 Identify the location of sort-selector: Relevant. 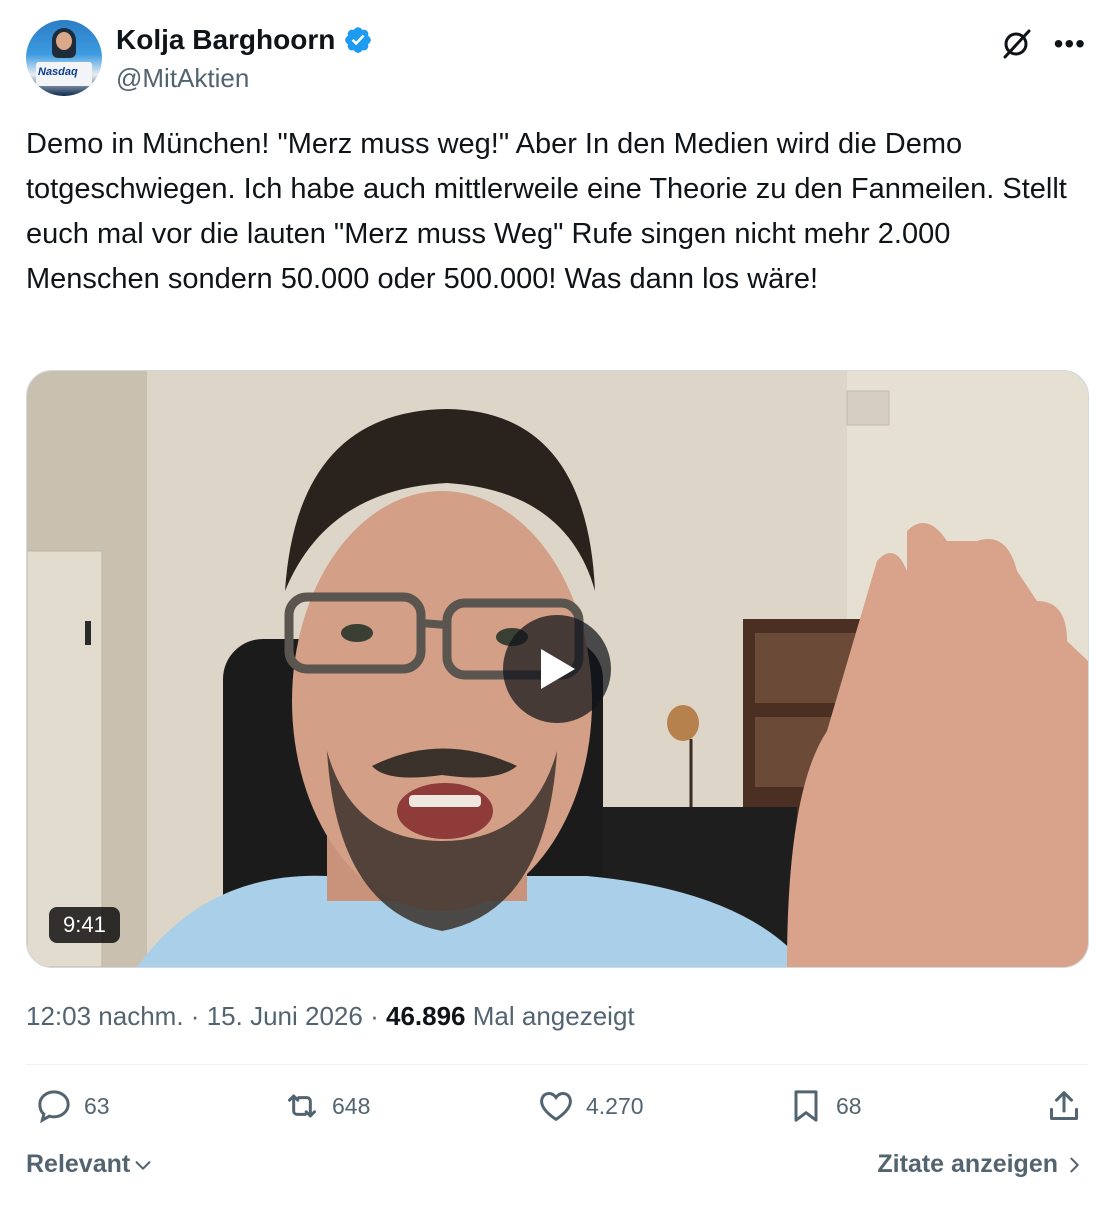
(90, 1164).